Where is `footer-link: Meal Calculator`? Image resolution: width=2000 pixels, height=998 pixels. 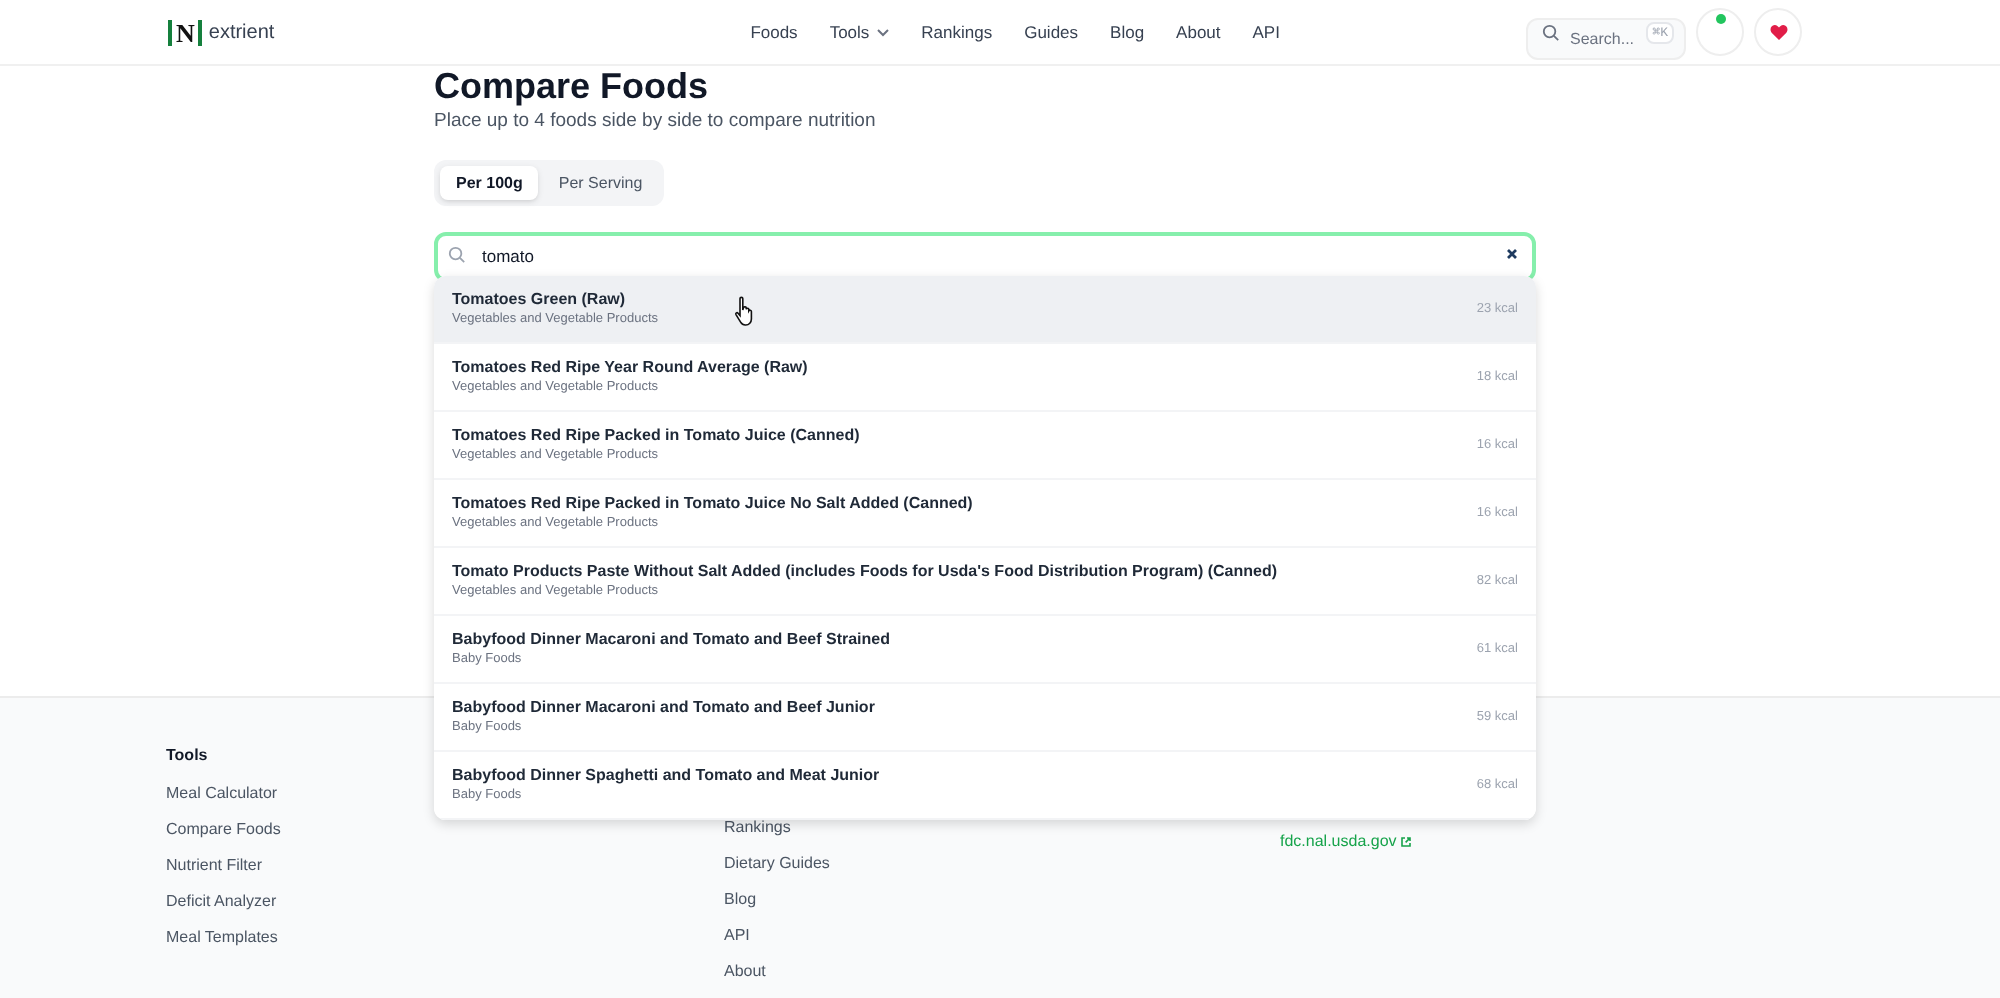 footer-link: Meal Calculator is located at coordinates (222, 794).